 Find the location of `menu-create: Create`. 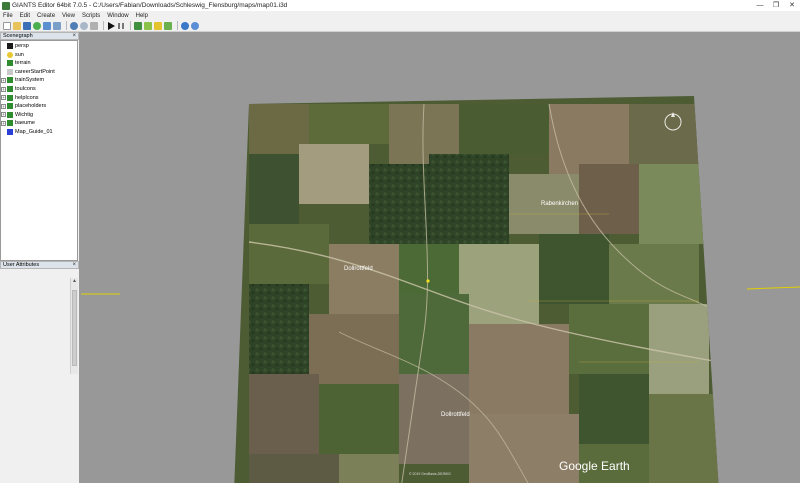

menu-create: Create is located at coordinates (46, 16).